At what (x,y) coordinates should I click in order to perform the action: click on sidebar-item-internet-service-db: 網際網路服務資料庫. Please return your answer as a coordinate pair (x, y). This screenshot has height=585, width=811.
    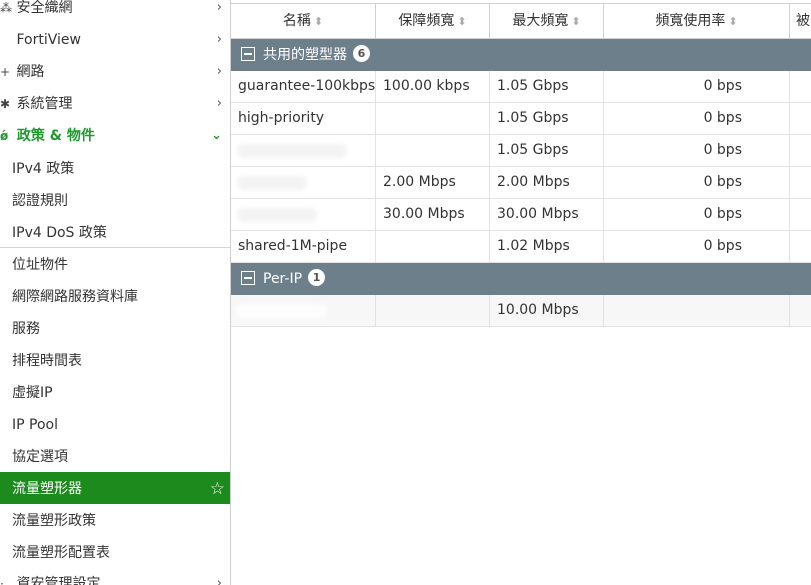
    Looking at the image, I should click on (115, 296).